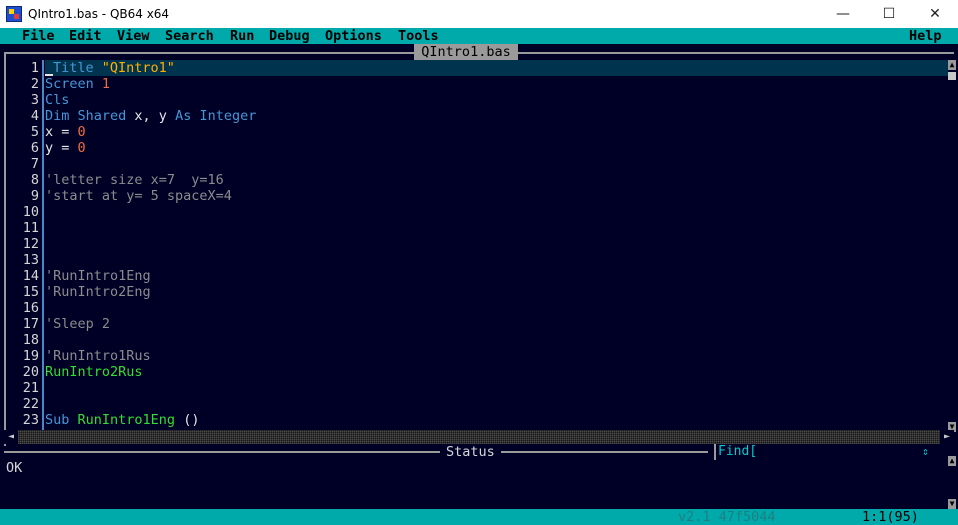  What do you see at coordinates (85, 36) in the screenshot?
I see `menu-edit: Edit` at bounding box center [85, 36].